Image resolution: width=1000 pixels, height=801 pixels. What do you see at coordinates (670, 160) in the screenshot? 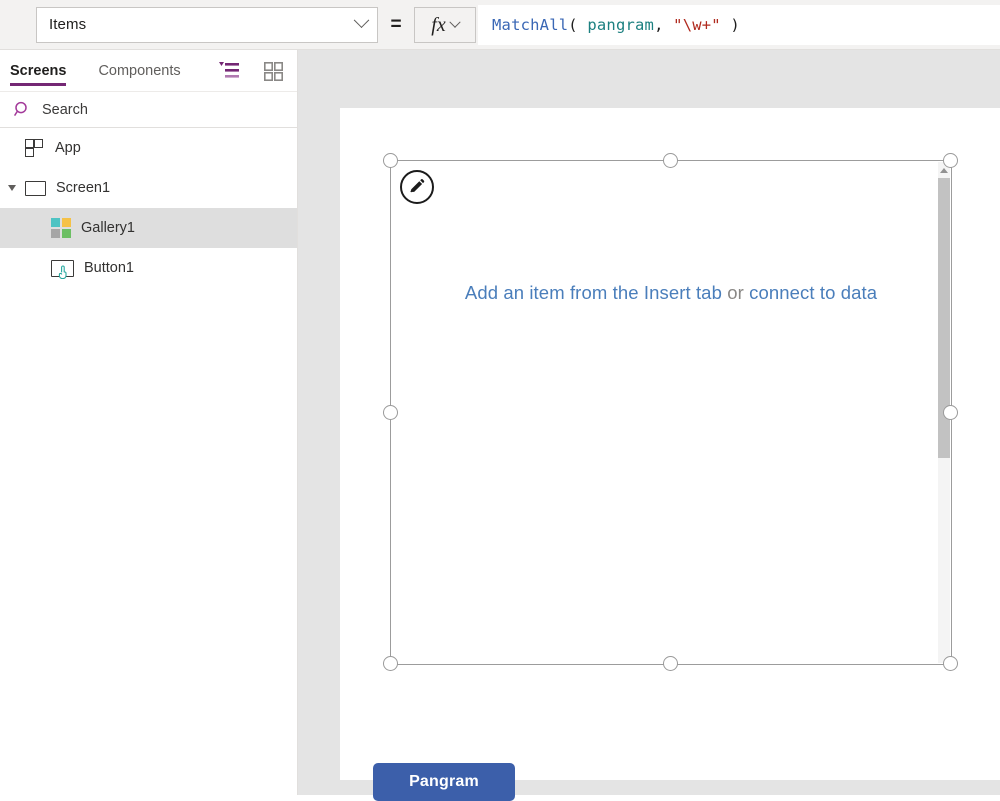
I see `selection-handle-top-center` at bounding box center [670, 160].